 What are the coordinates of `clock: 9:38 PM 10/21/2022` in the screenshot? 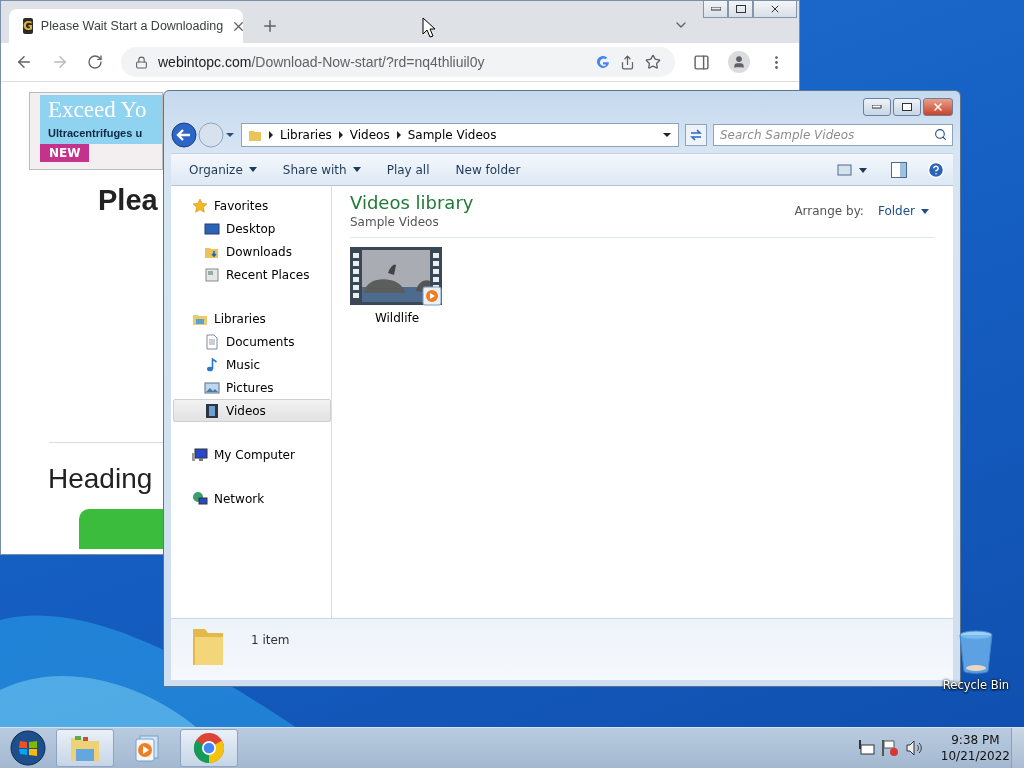 It's located at (975, 748).